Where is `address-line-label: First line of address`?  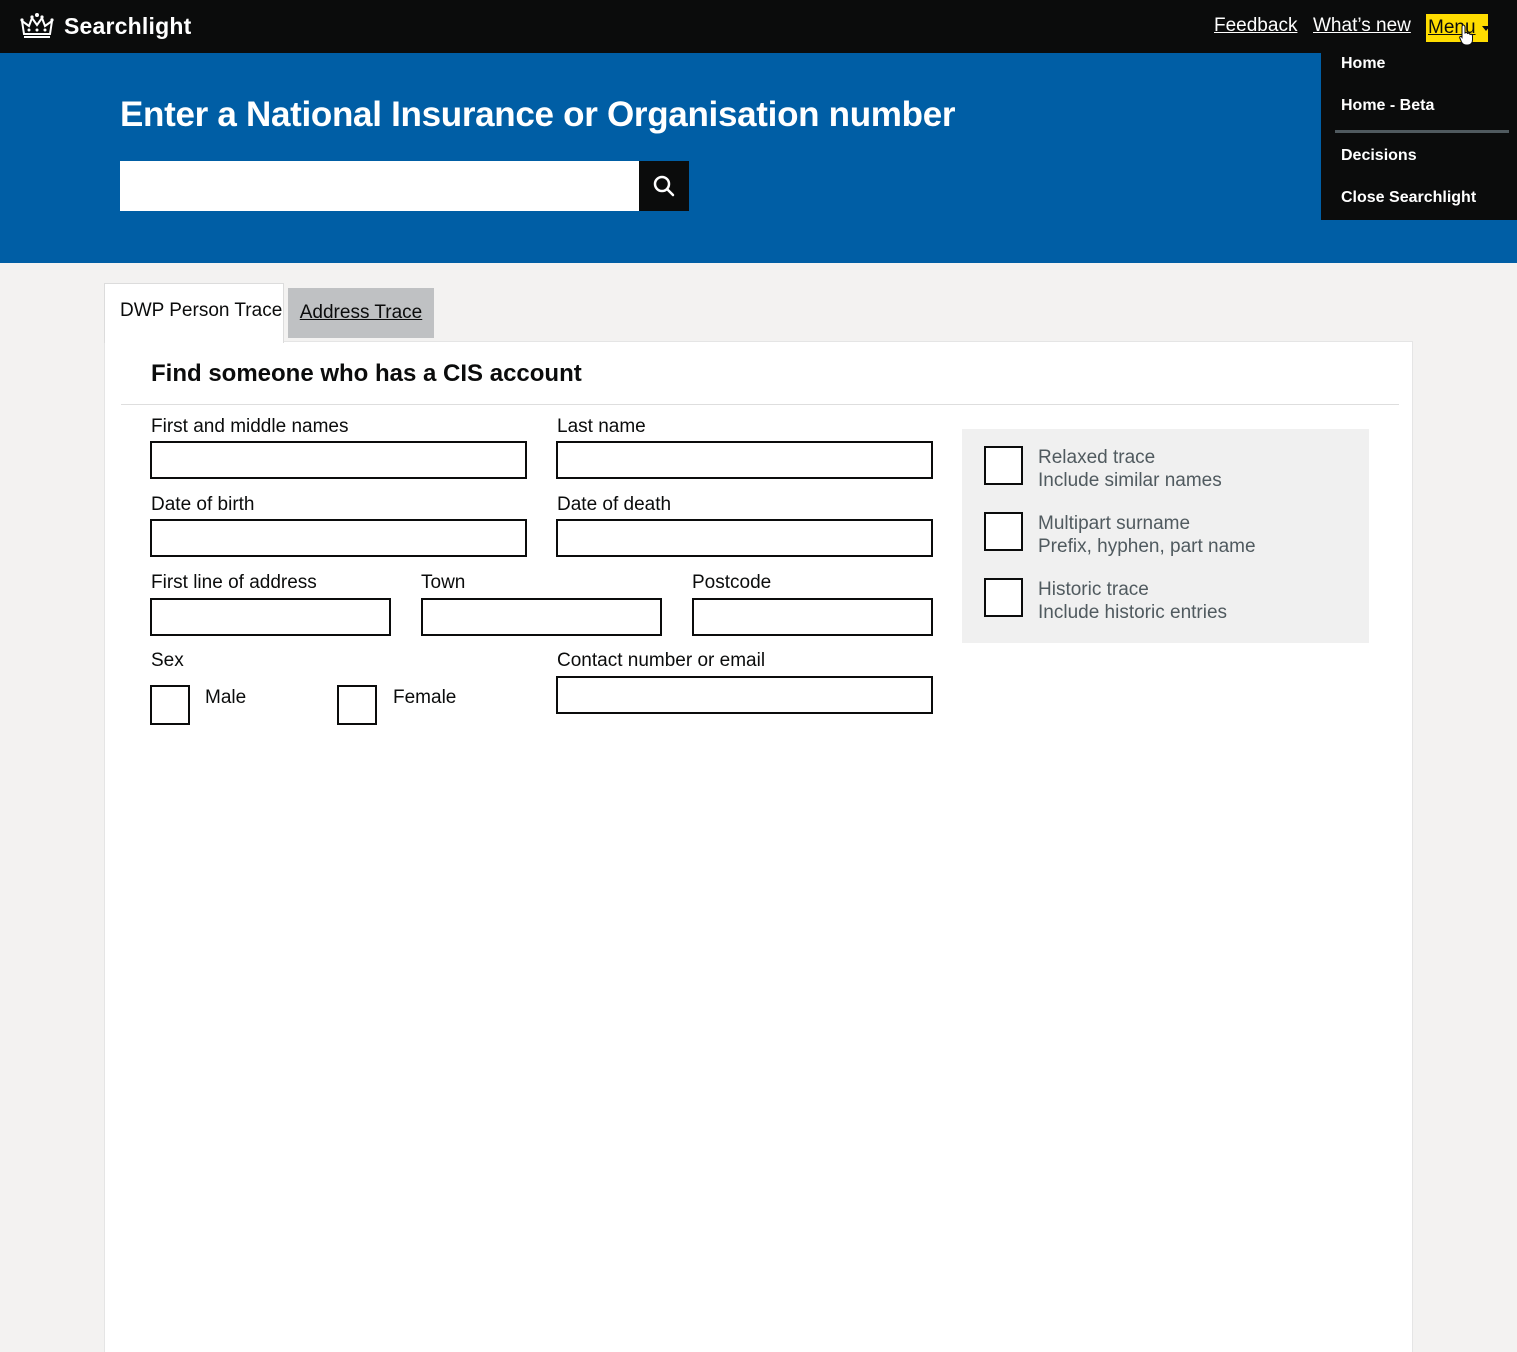
address-line-label: First line of address is located at coordinates (234, 582).